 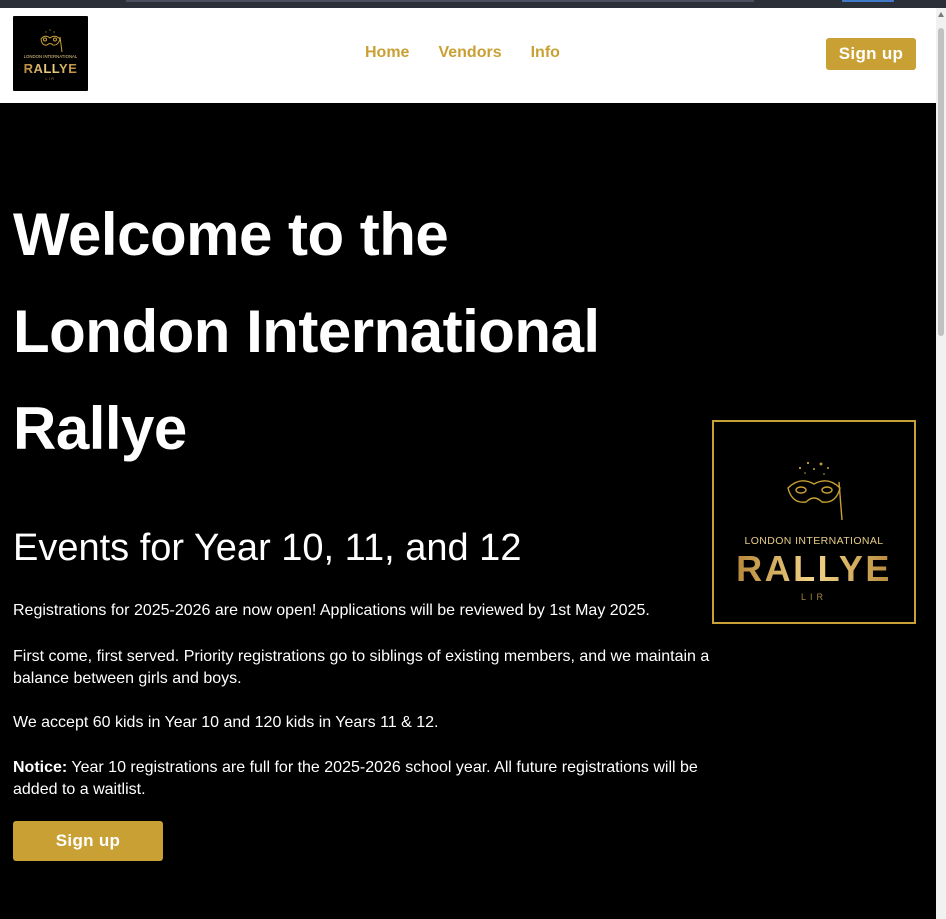 What do you see at coordinates (941, 463) in the screenshot?
I see `page-scrollbar` at bounding box center [941, 463].